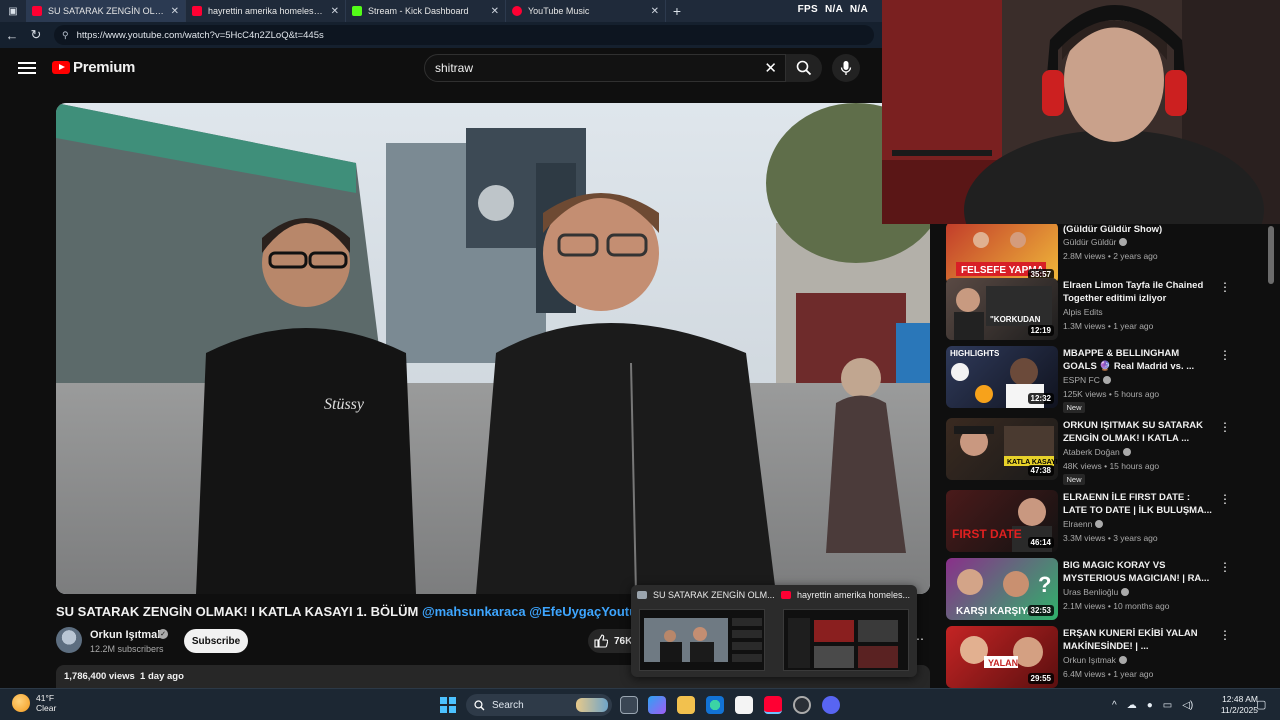  Describe the element at coordinates (1096, 592) in the screenshot. I see `channel-name: Uras Benlioğlu` at that location.